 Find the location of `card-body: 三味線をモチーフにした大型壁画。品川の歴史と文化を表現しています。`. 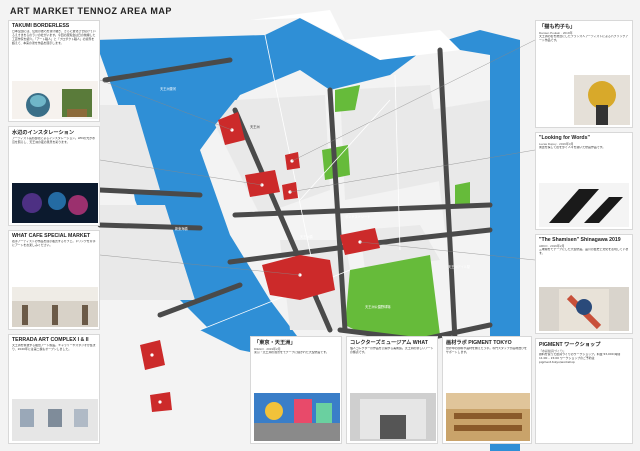

card-body: 三味線をモチーフにした大型壁画。品川の歴史と文化を表現しています。 is located at coordinates (584, 251).